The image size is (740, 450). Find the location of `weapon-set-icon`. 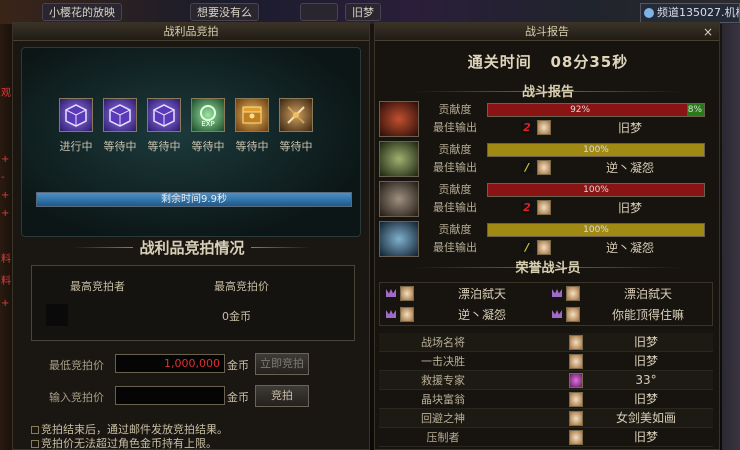

weapon-set-icon is located at coordinates (296, 115).